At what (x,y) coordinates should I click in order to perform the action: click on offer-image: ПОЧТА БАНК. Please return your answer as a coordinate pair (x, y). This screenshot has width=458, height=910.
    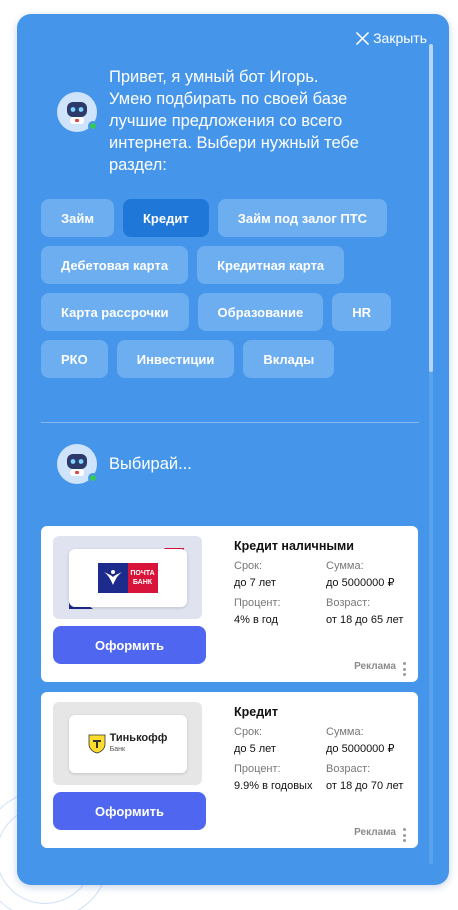
    Looking at the image, I should click on (127, 577).